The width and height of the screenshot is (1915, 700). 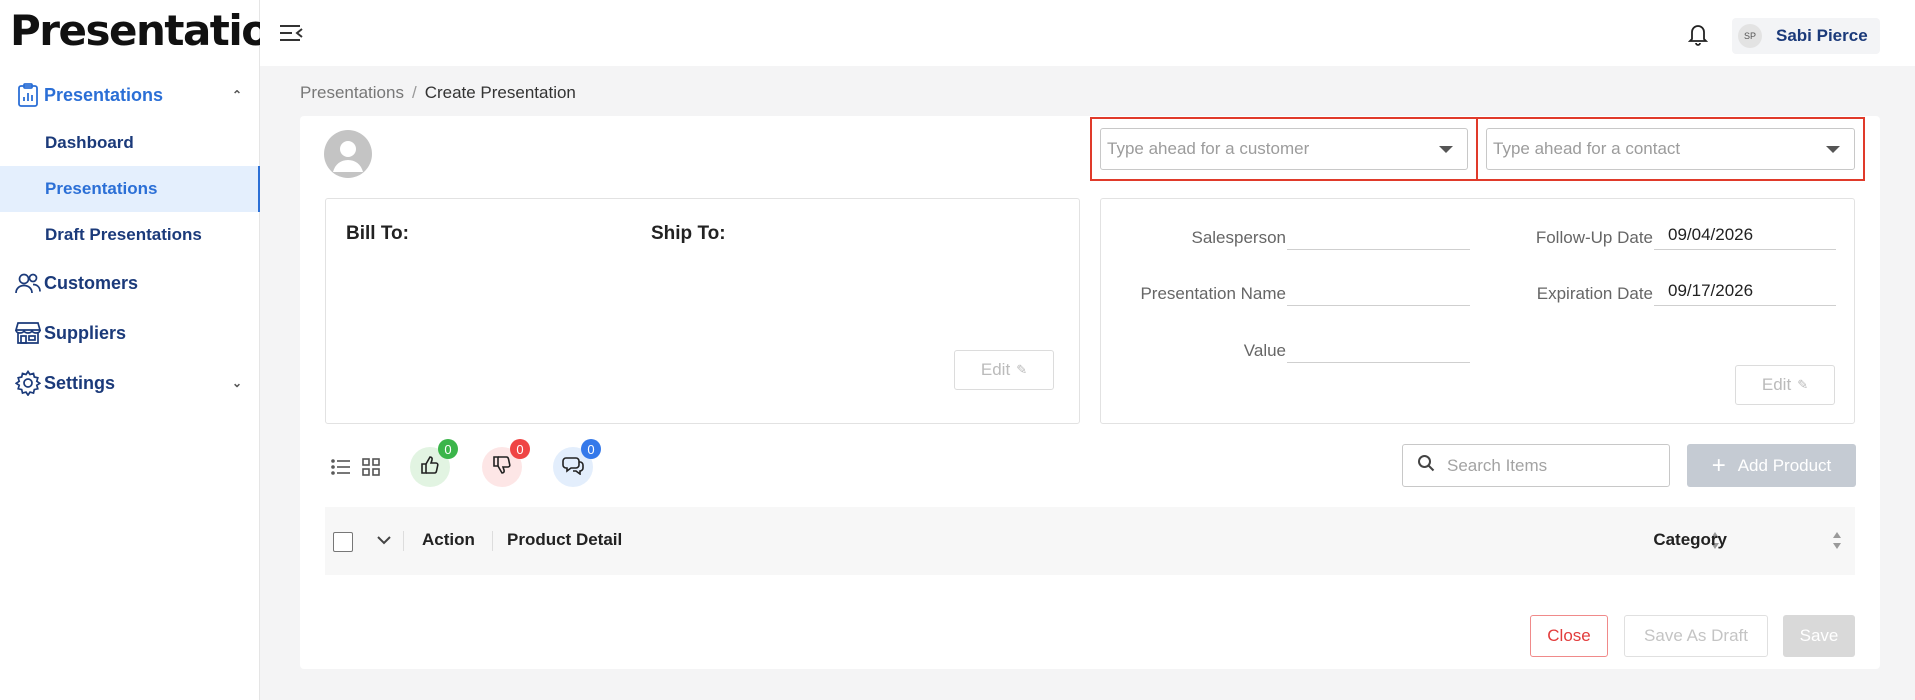 I want to click on ship-to-label: Ship To:, so click(x=688, y=233).